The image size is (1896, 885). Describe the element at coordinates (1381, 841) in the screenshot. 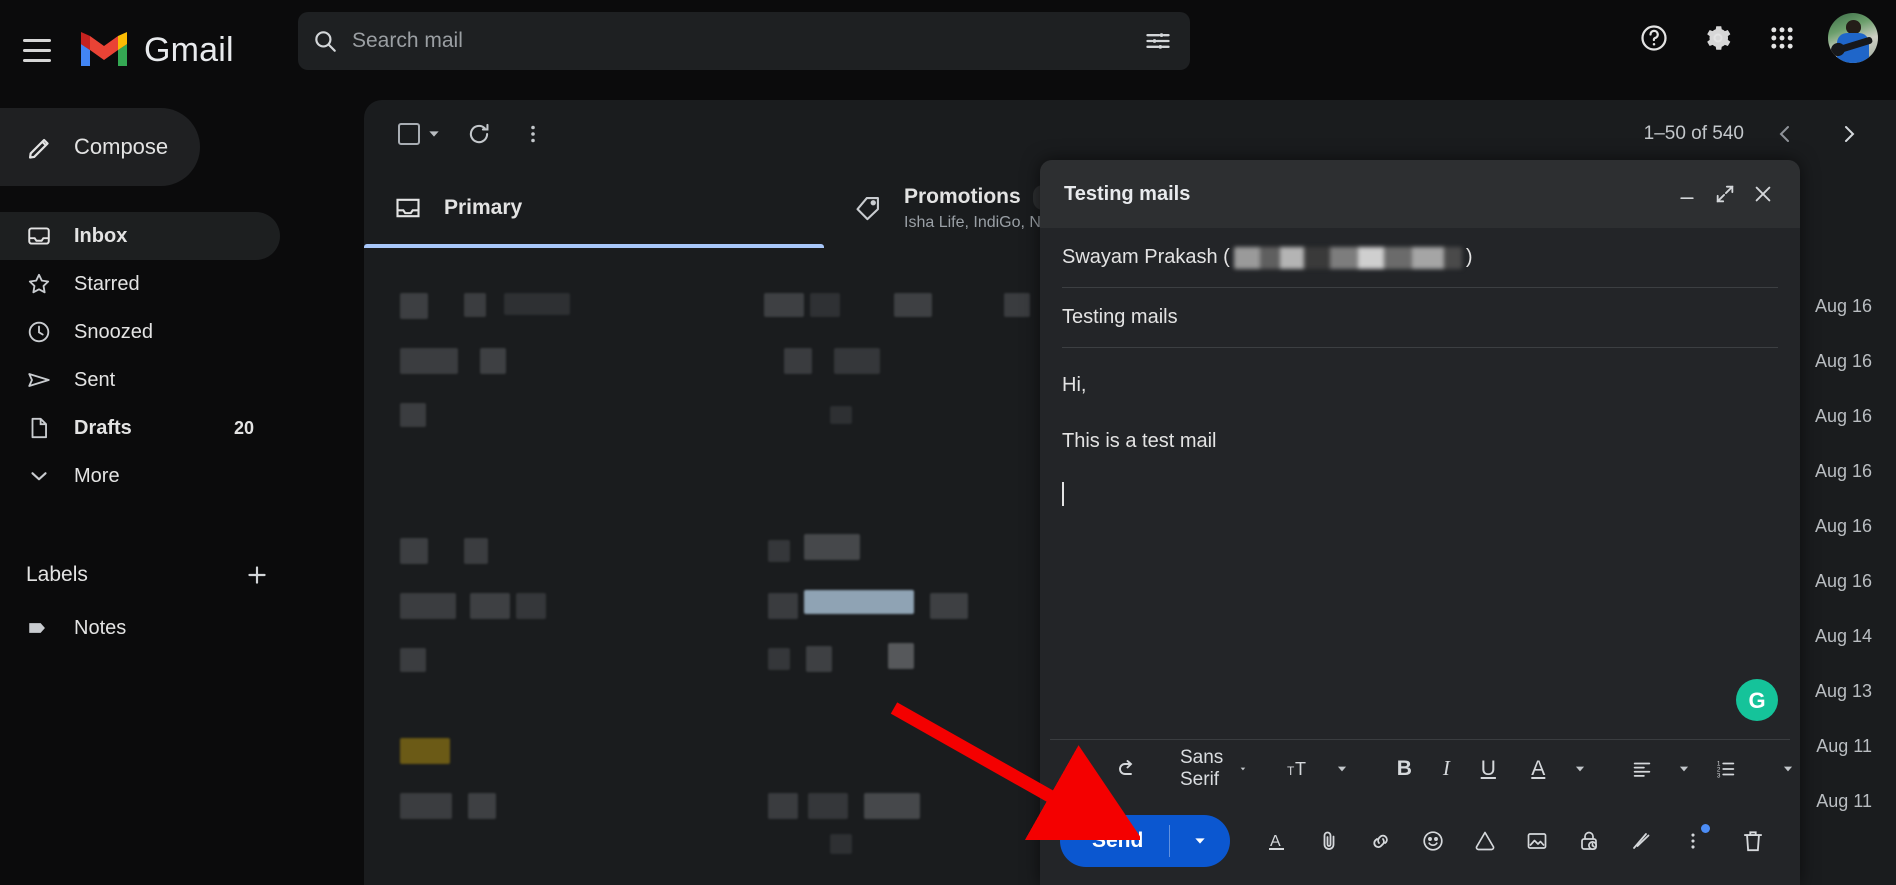

I see `insert-link-icon` at that location.